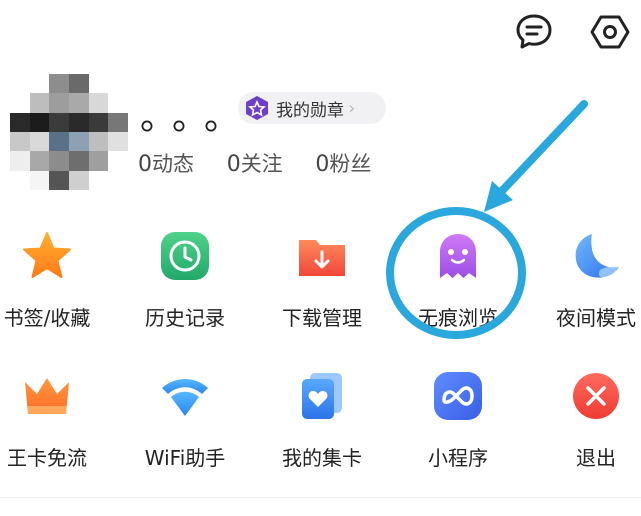  I want to click on annotation-circle, so click(456, 273).